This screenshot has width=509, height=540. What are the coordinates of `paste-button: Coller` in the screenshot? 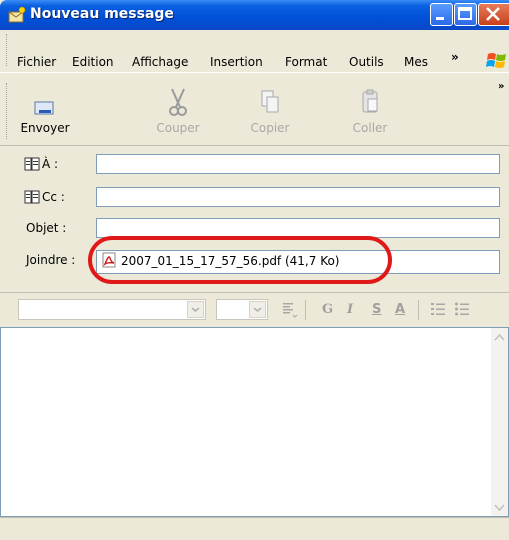 It's located at (370, 110).